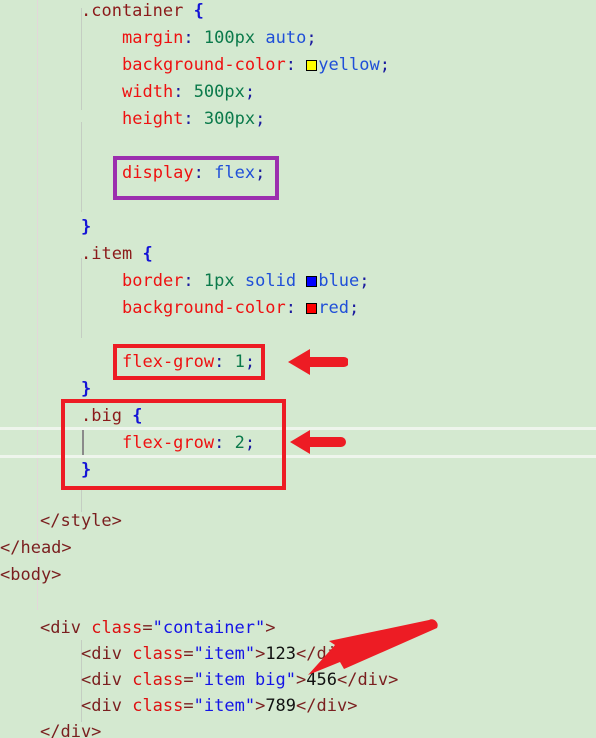 The height and width of the screenshot is (738, 596). What do you see at coordinates (321, 680) in the screenshot?
I see `token-text-456: 456` at bounding box center [321, 680].